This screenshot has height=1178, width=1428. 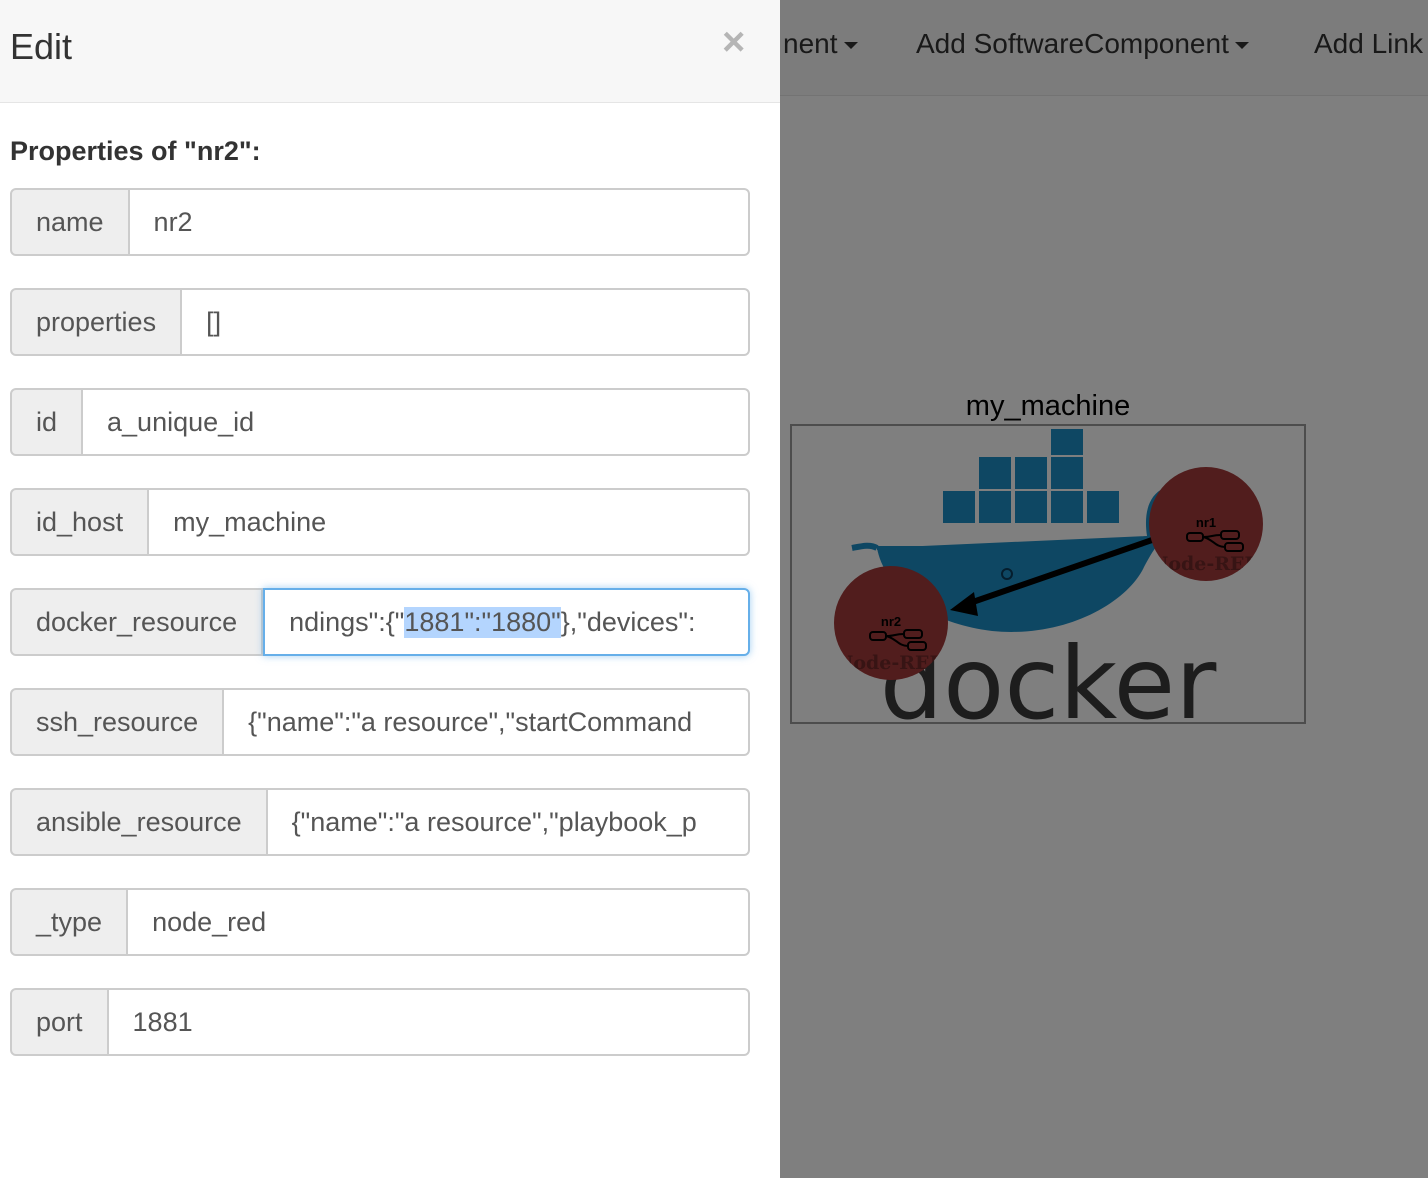 I want to click on field-row-id-host: id_host my_machine, so click(x=380, y=522).